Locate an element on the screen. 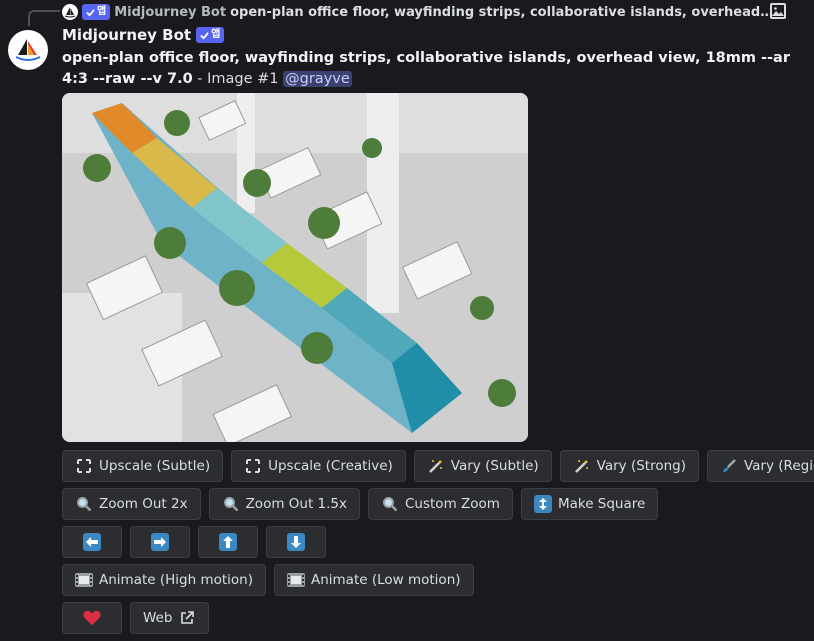 The height and width of the screenshot is (641, 814). vary-strong-button: Vary (Strong) is located at coordinates (629, 466).